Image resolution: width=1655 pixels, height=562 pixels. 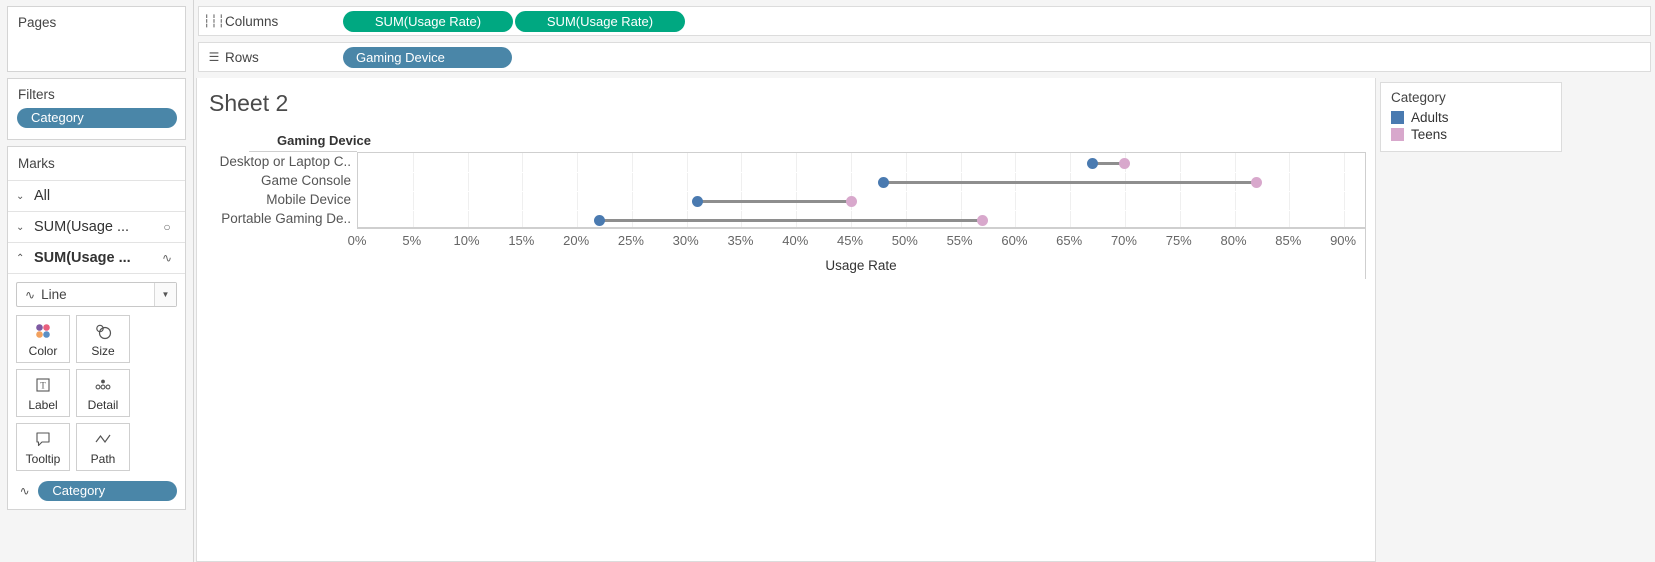 I want to click on row-field-caption: Gaming Device, so click(x=324, y=140).